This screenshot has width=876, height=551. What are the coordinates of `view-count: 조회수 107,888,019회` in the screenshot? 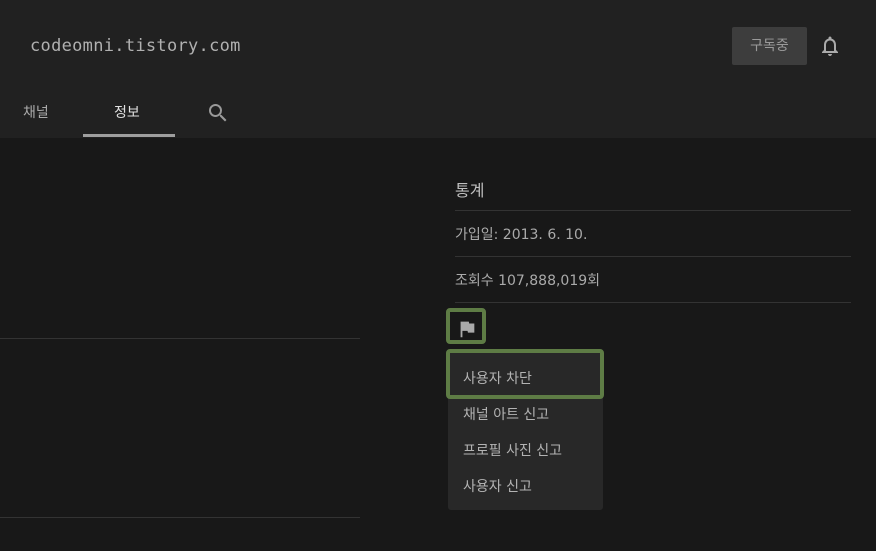 It's located at (528, 281).